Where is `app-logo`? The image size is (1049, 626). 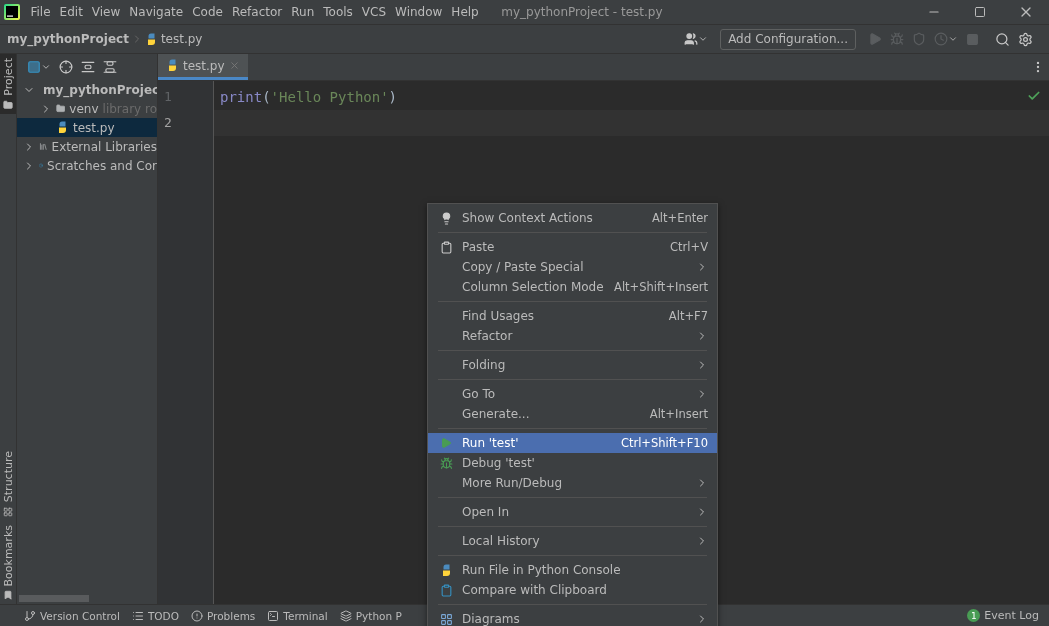 app-logo is located at coordinates (12, 12).